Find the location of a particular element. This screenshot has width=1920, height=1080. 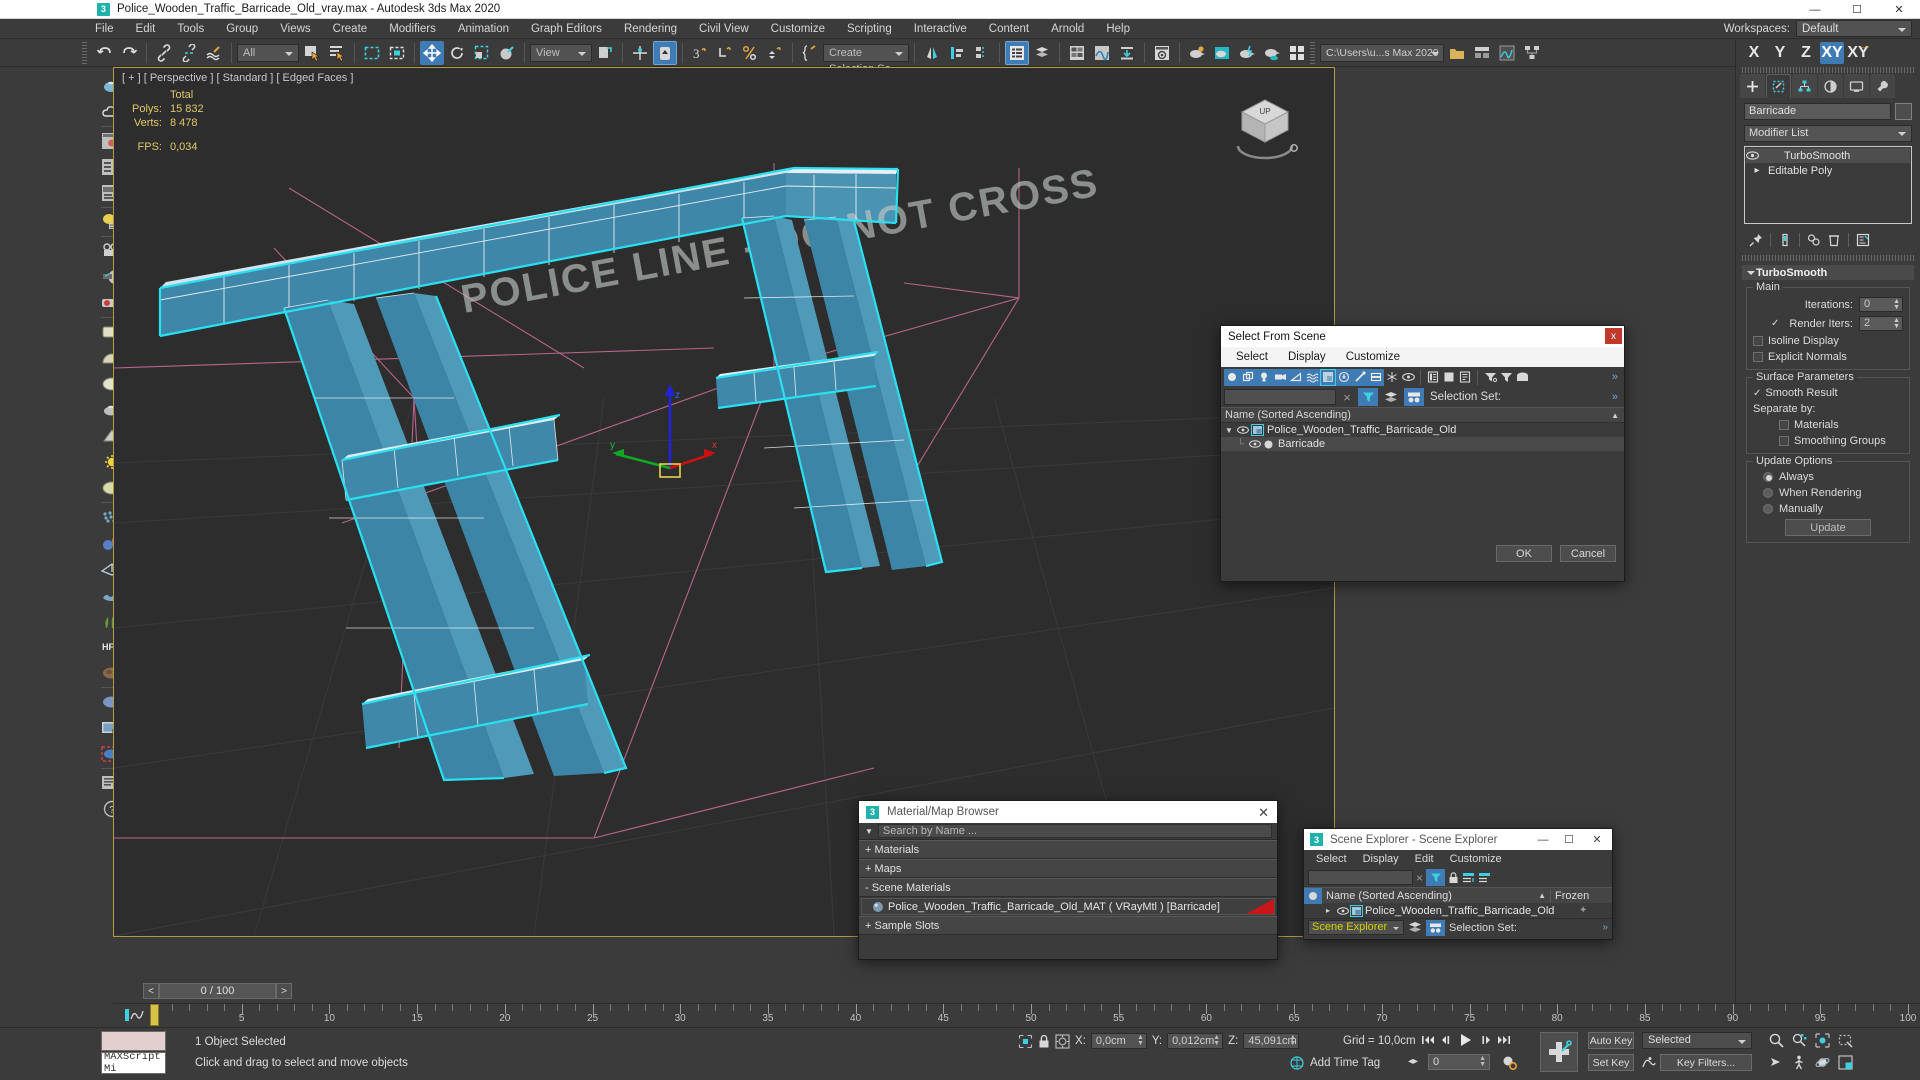

option-manually-radio is located at coordinates (1768, 509).